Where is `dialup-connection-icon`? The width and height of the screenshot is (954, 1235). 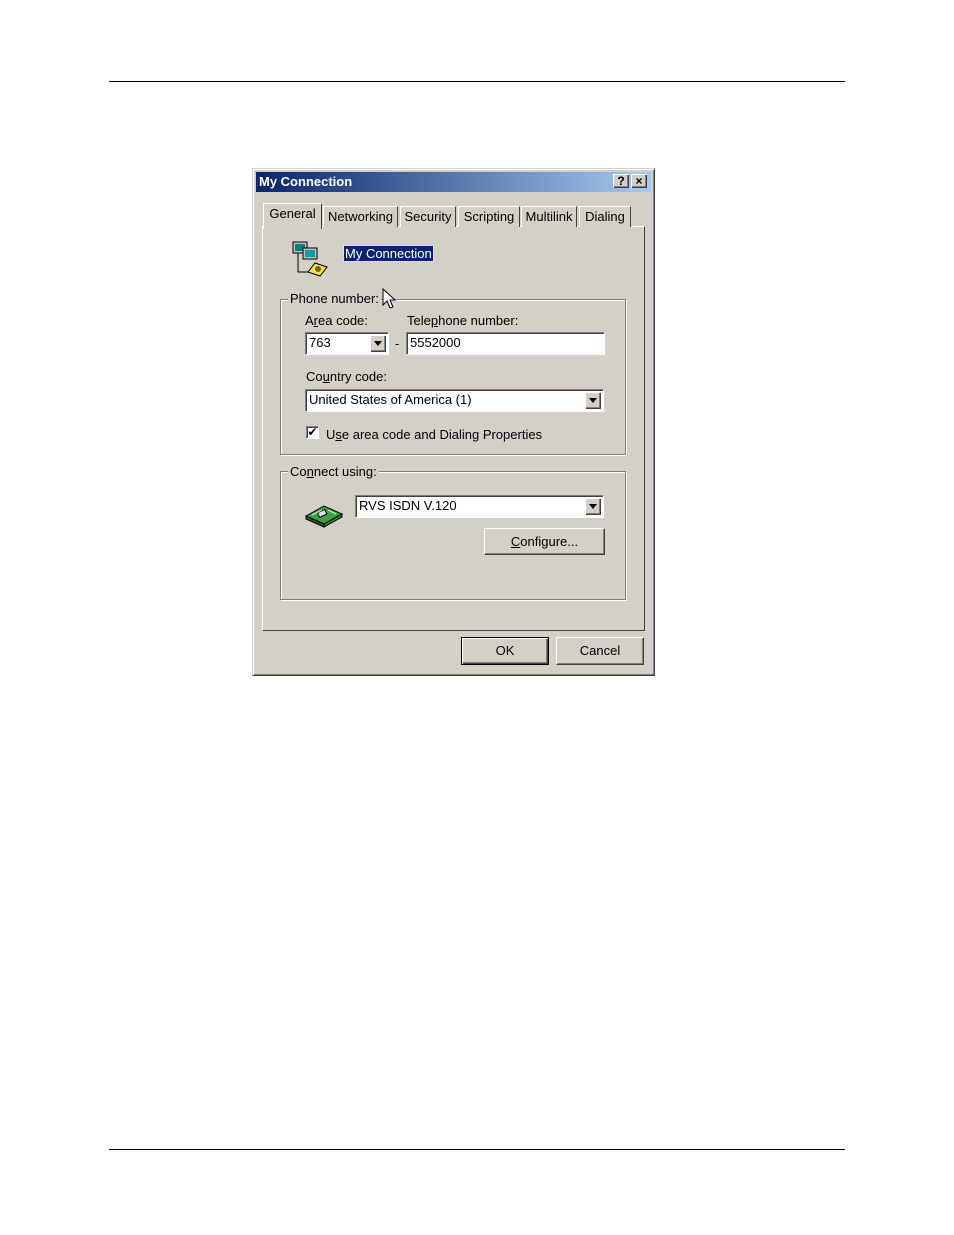
dialup-connection-icon is located at coordinates (310, 259).